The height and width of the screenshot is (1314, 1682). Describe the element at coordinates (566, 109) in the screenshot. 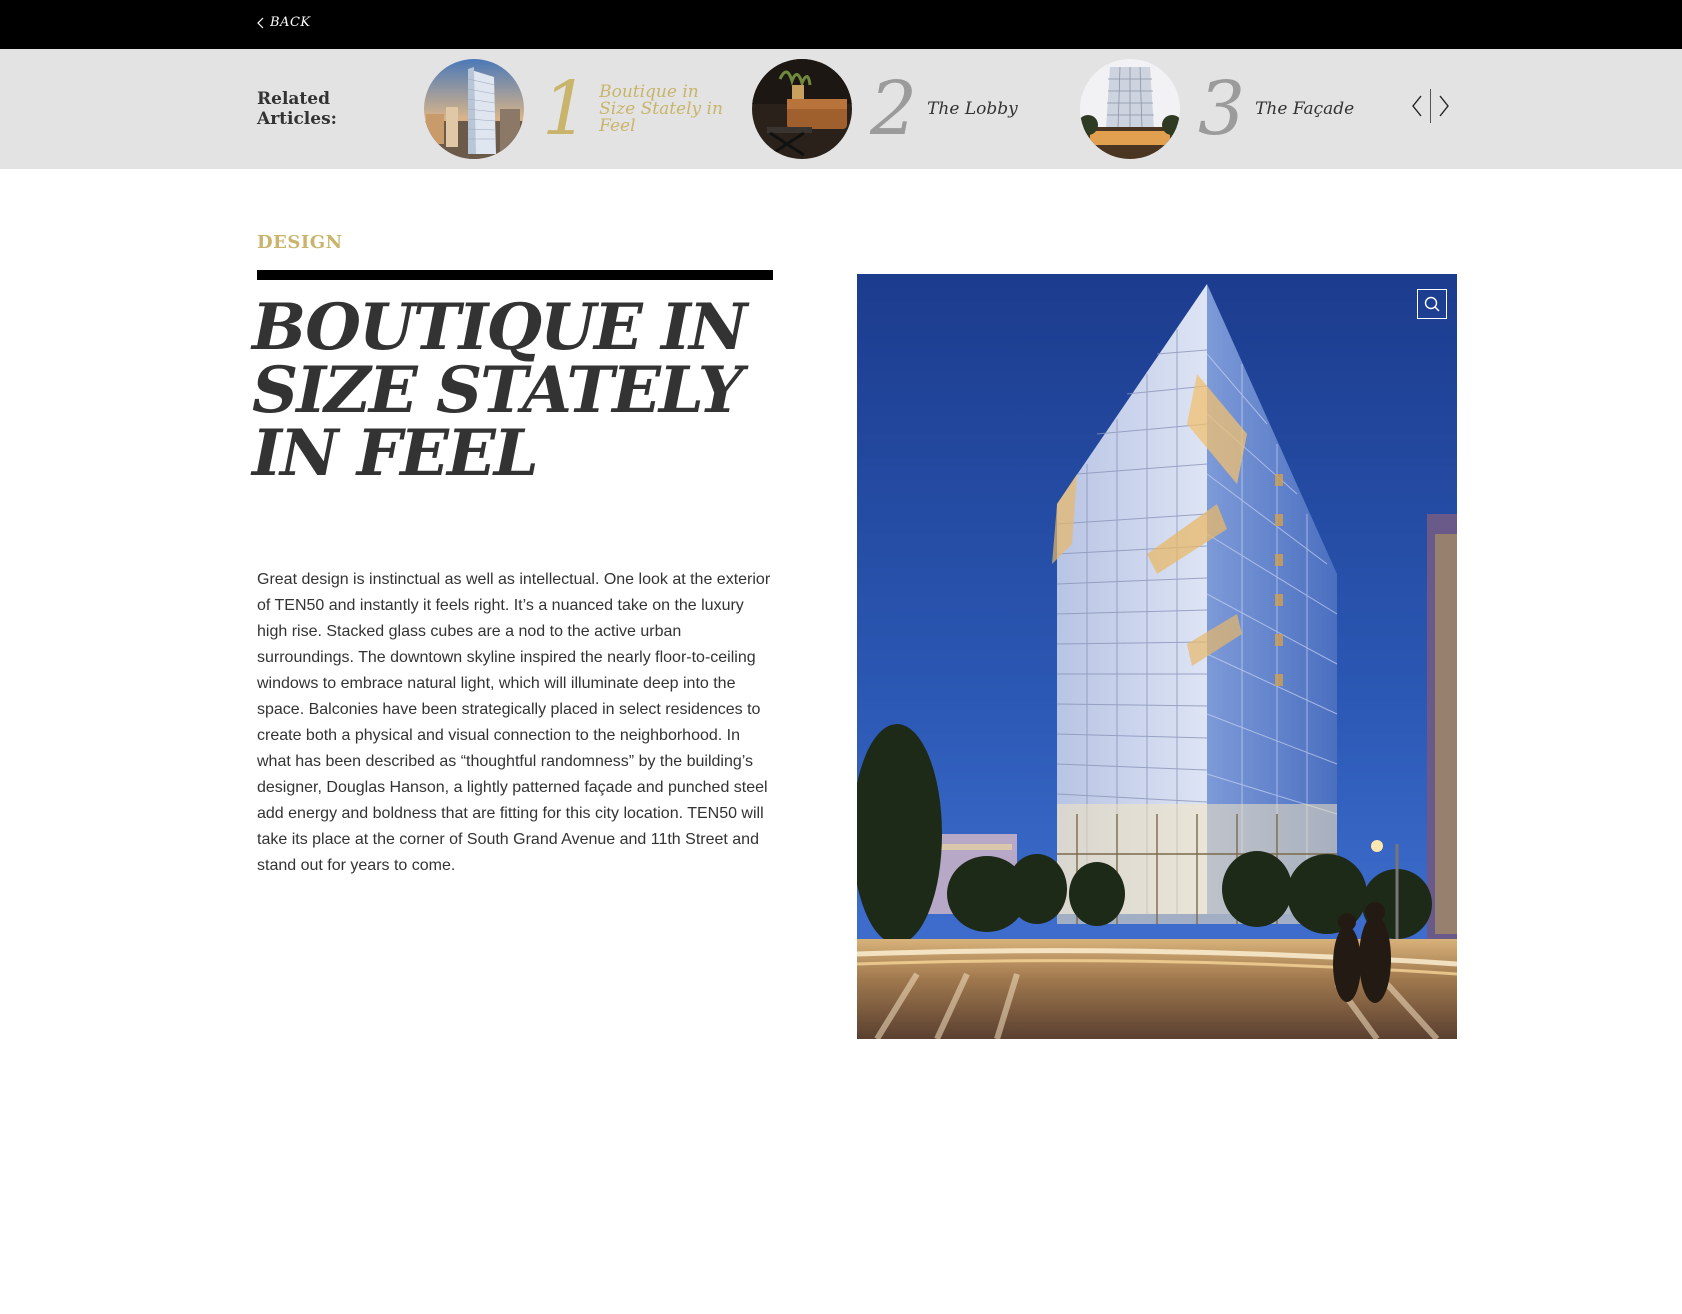

I see `related-number: 1` at that location.